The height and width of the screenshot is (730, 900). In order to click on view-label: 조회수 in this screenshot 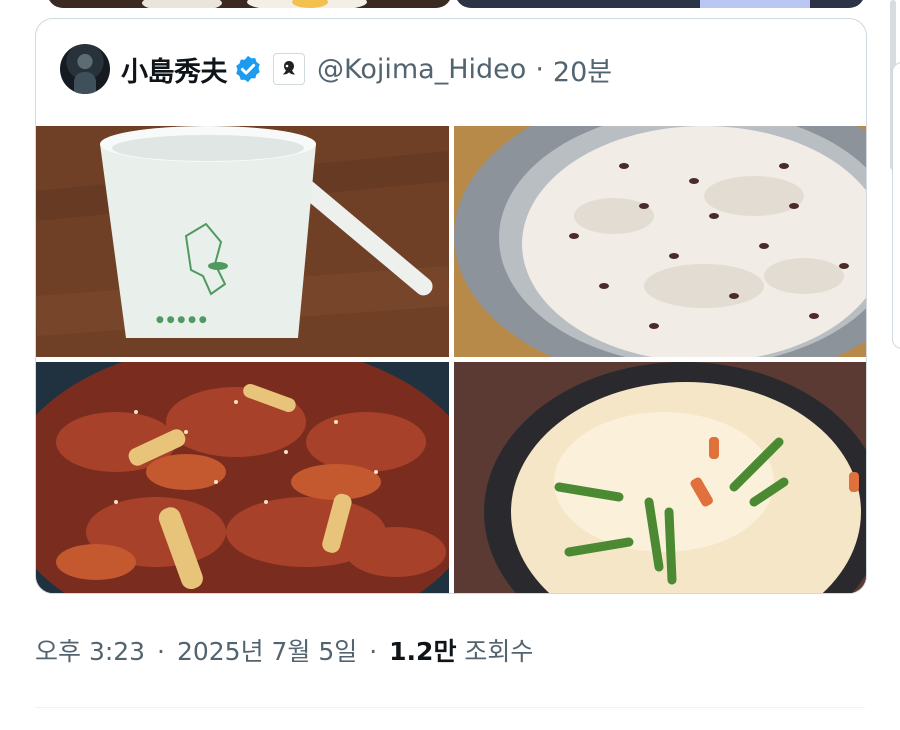, I will do `click(499, 651)`.